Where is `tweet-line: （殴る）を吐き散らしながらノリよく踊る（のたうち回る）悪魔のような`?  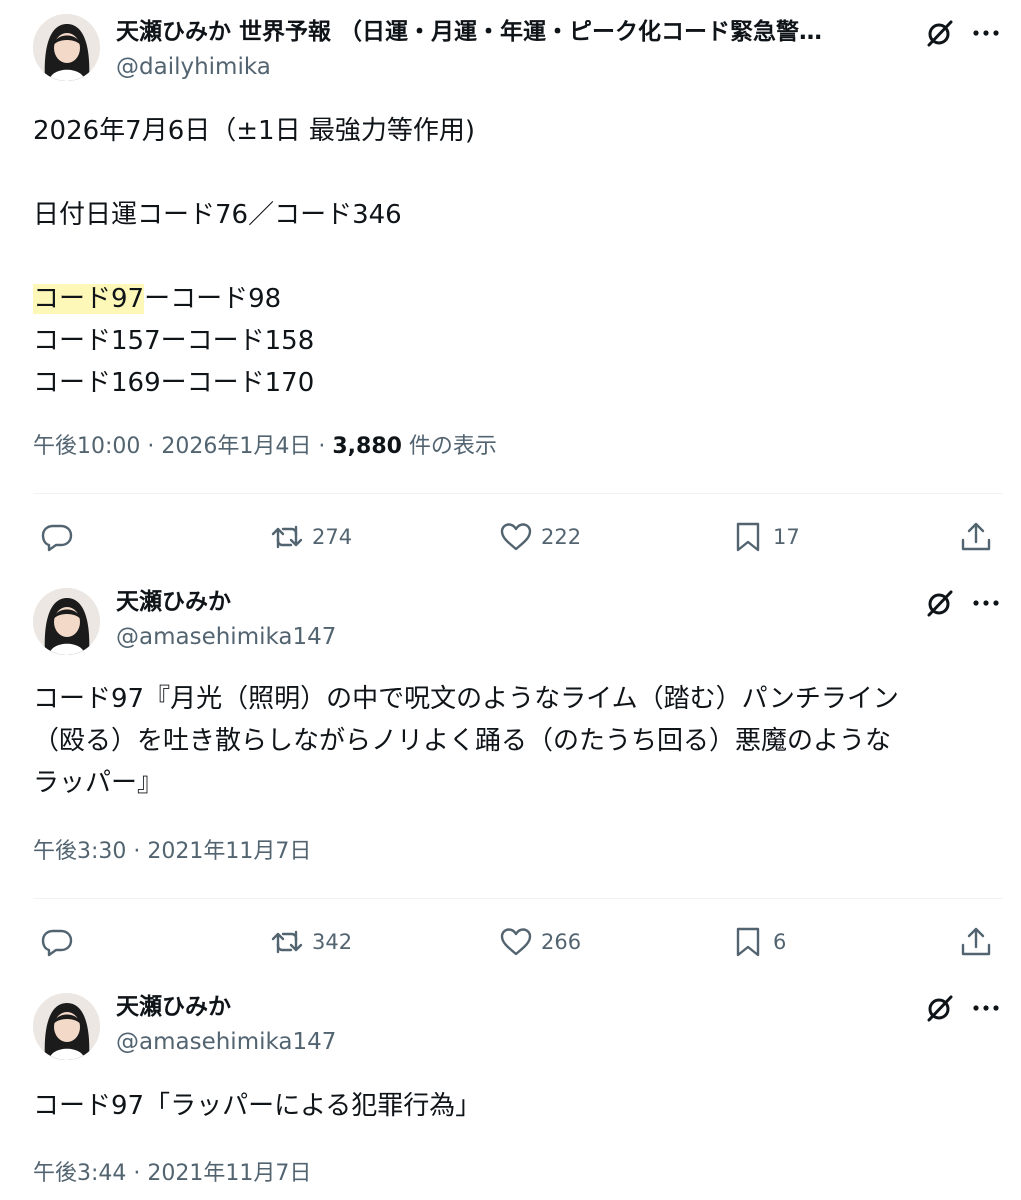
tweet-line: （殴る）を吐き散らしながらノリよく踊る（のたうち回る）悪魔のような is located at coordinates (462, 741).